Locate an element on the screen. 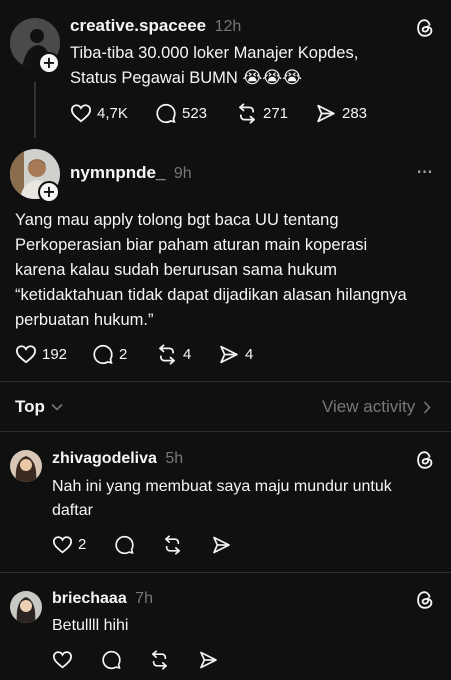 Image resolution: width=451 pixels, height=680 pixels. avatar-briechaaa is located at coordinates (26, 607).